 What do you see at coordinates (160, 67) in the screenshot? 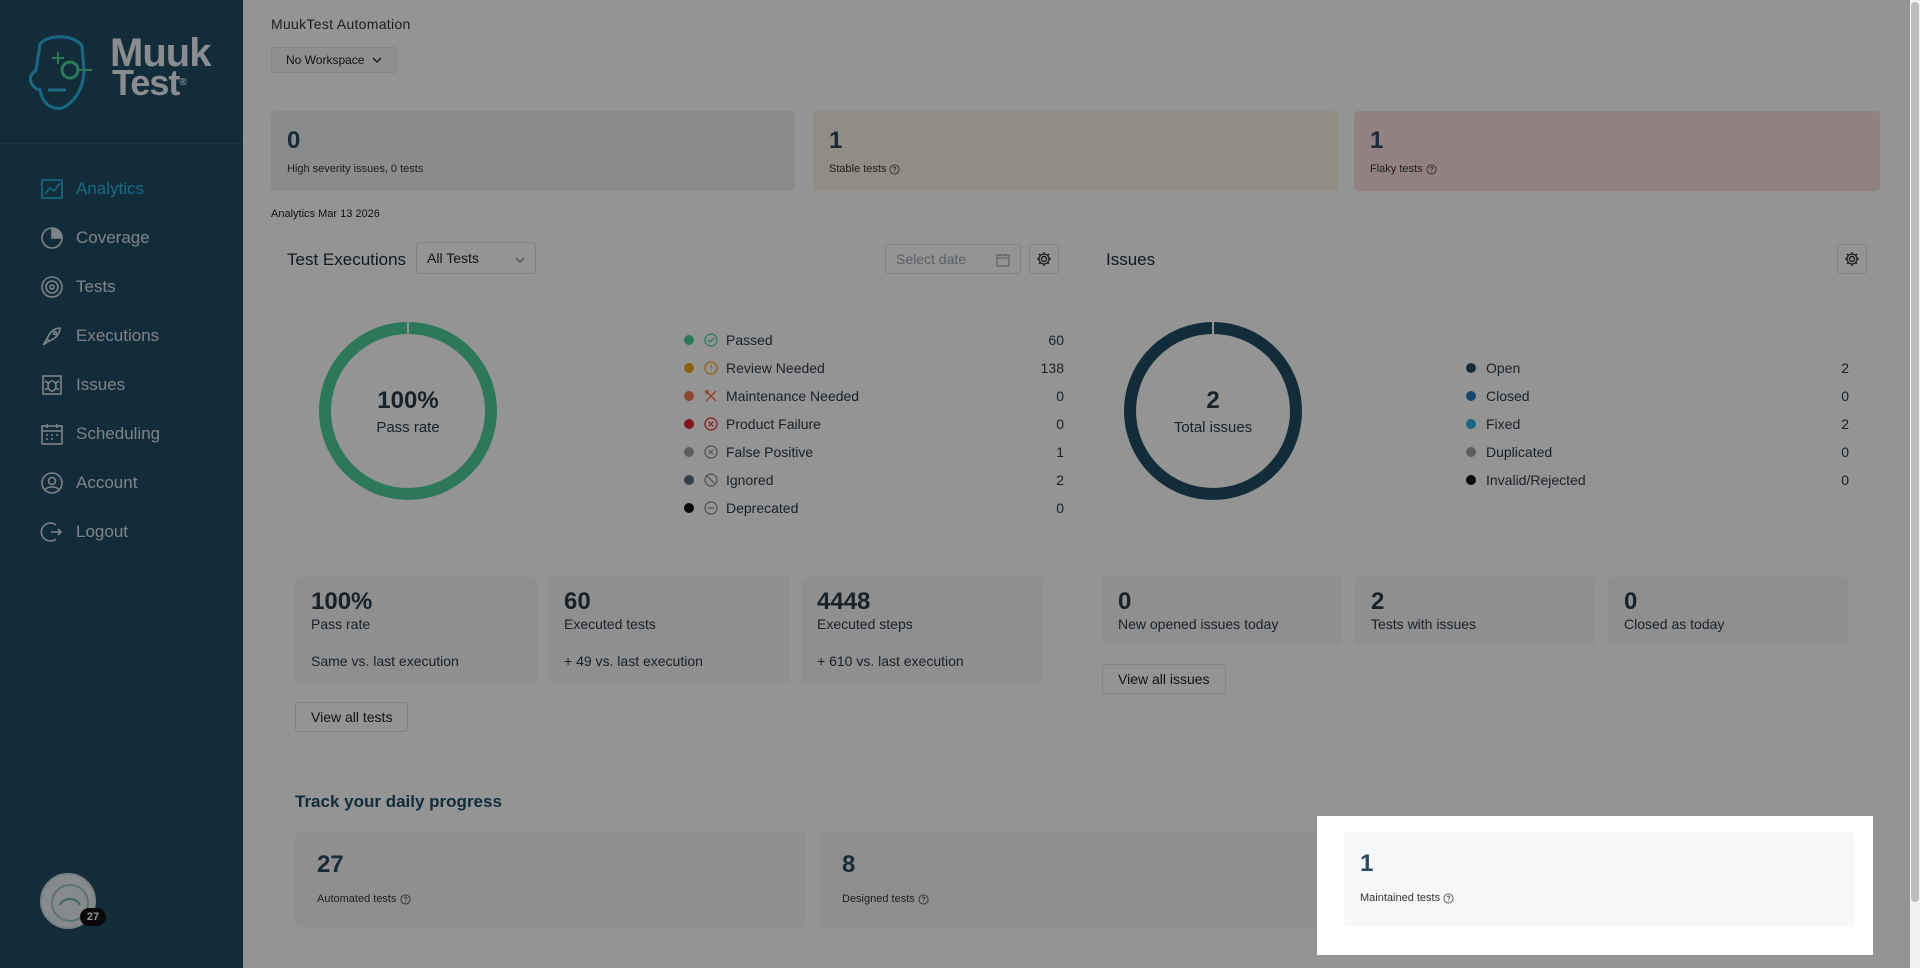
I see `logo-text: Muuk Test®` at bounding box center [160, 67].